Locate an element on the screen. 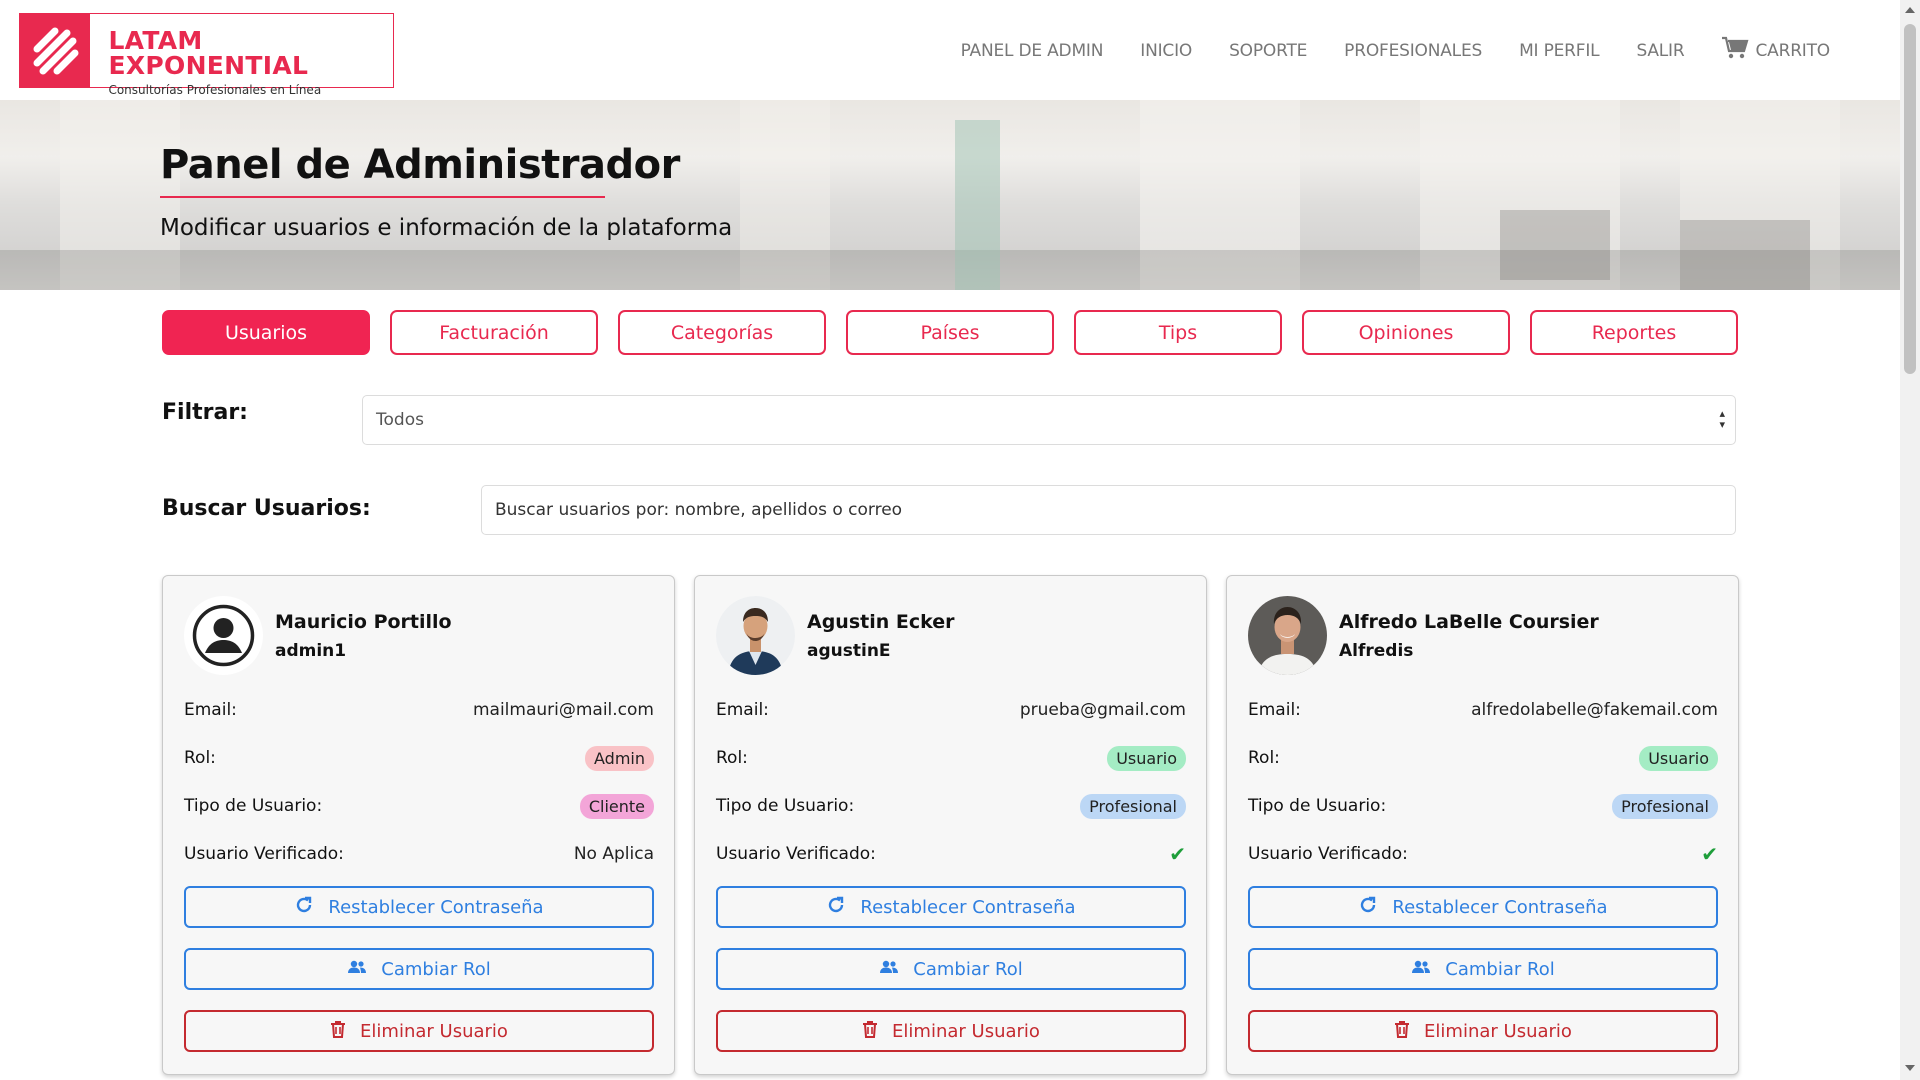 The image size is (1920, 1080). cart-icon is located at coordinates (1735, 50).